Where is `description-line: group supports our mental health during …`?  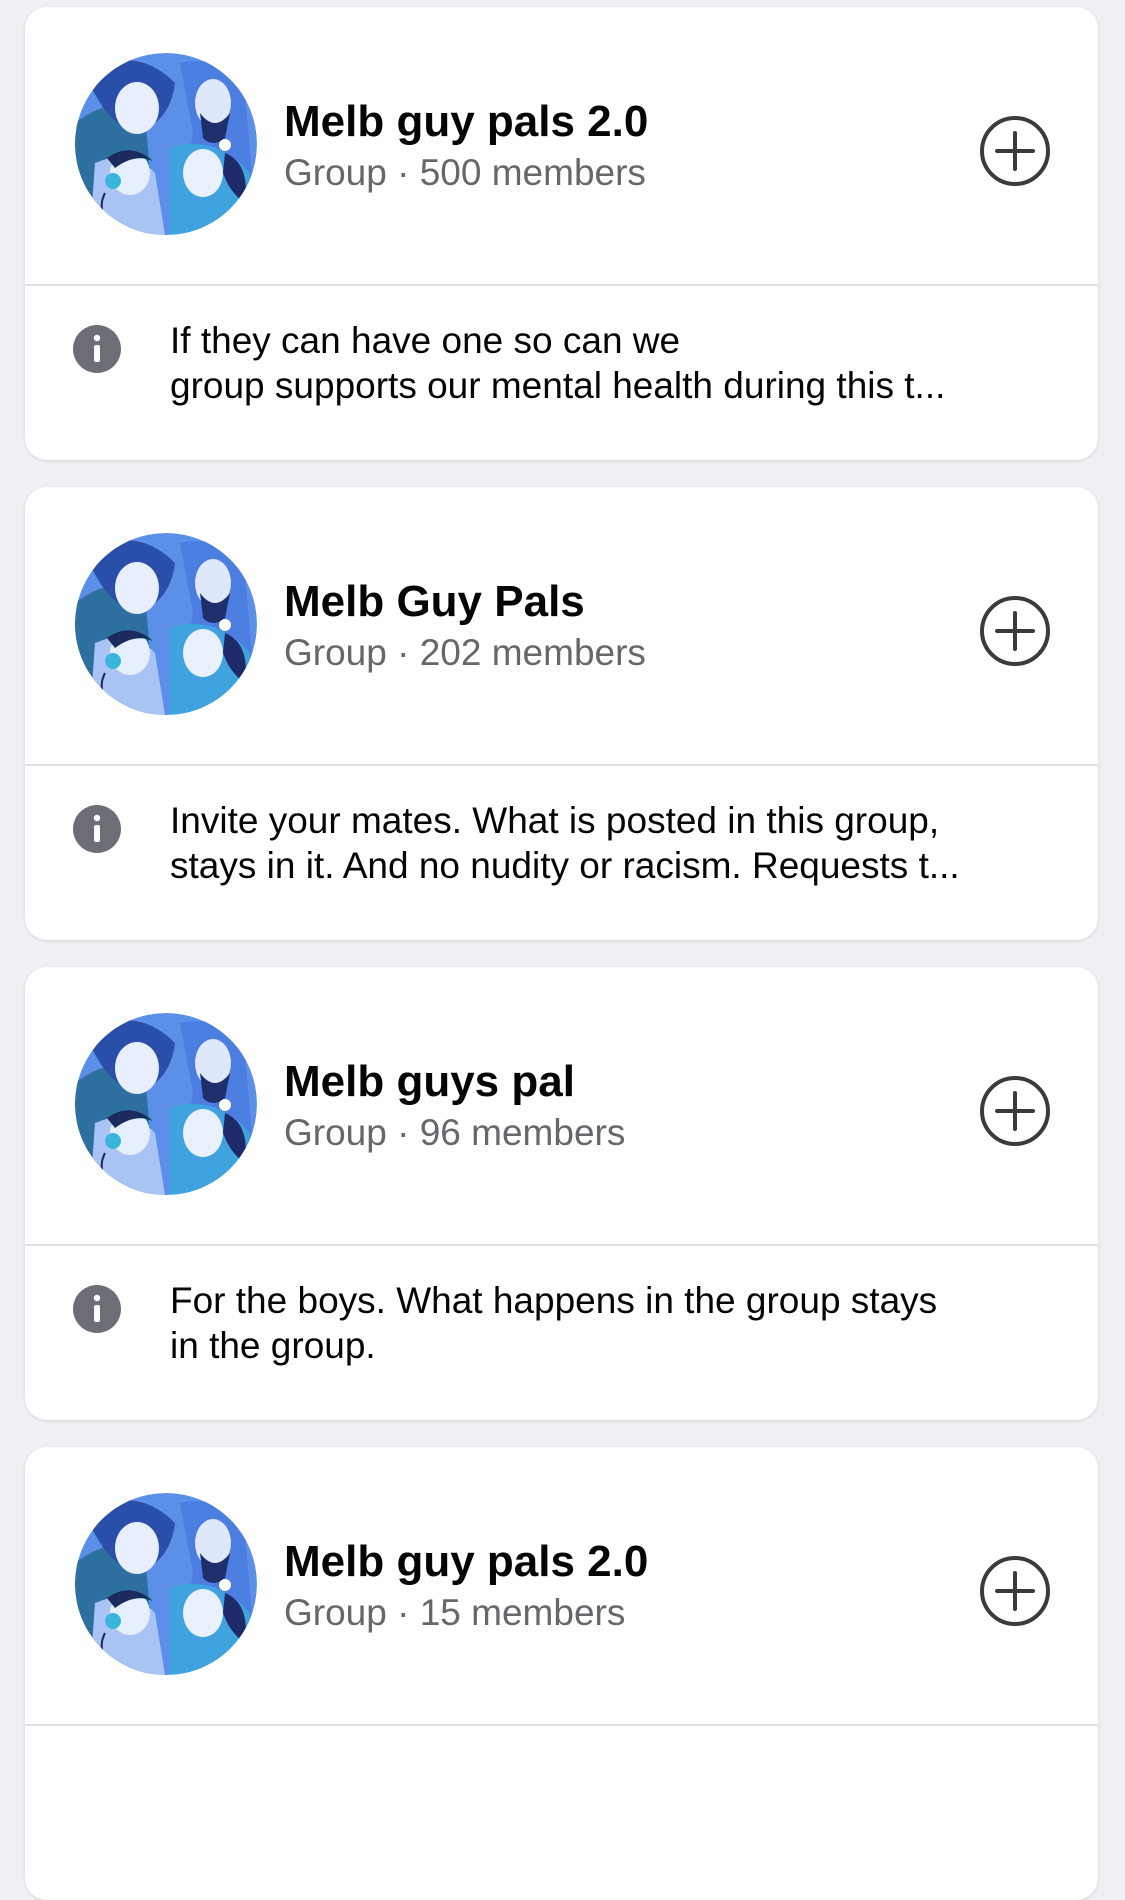
description-line: group supports our mental health during … is located at coordinates (558, 385).